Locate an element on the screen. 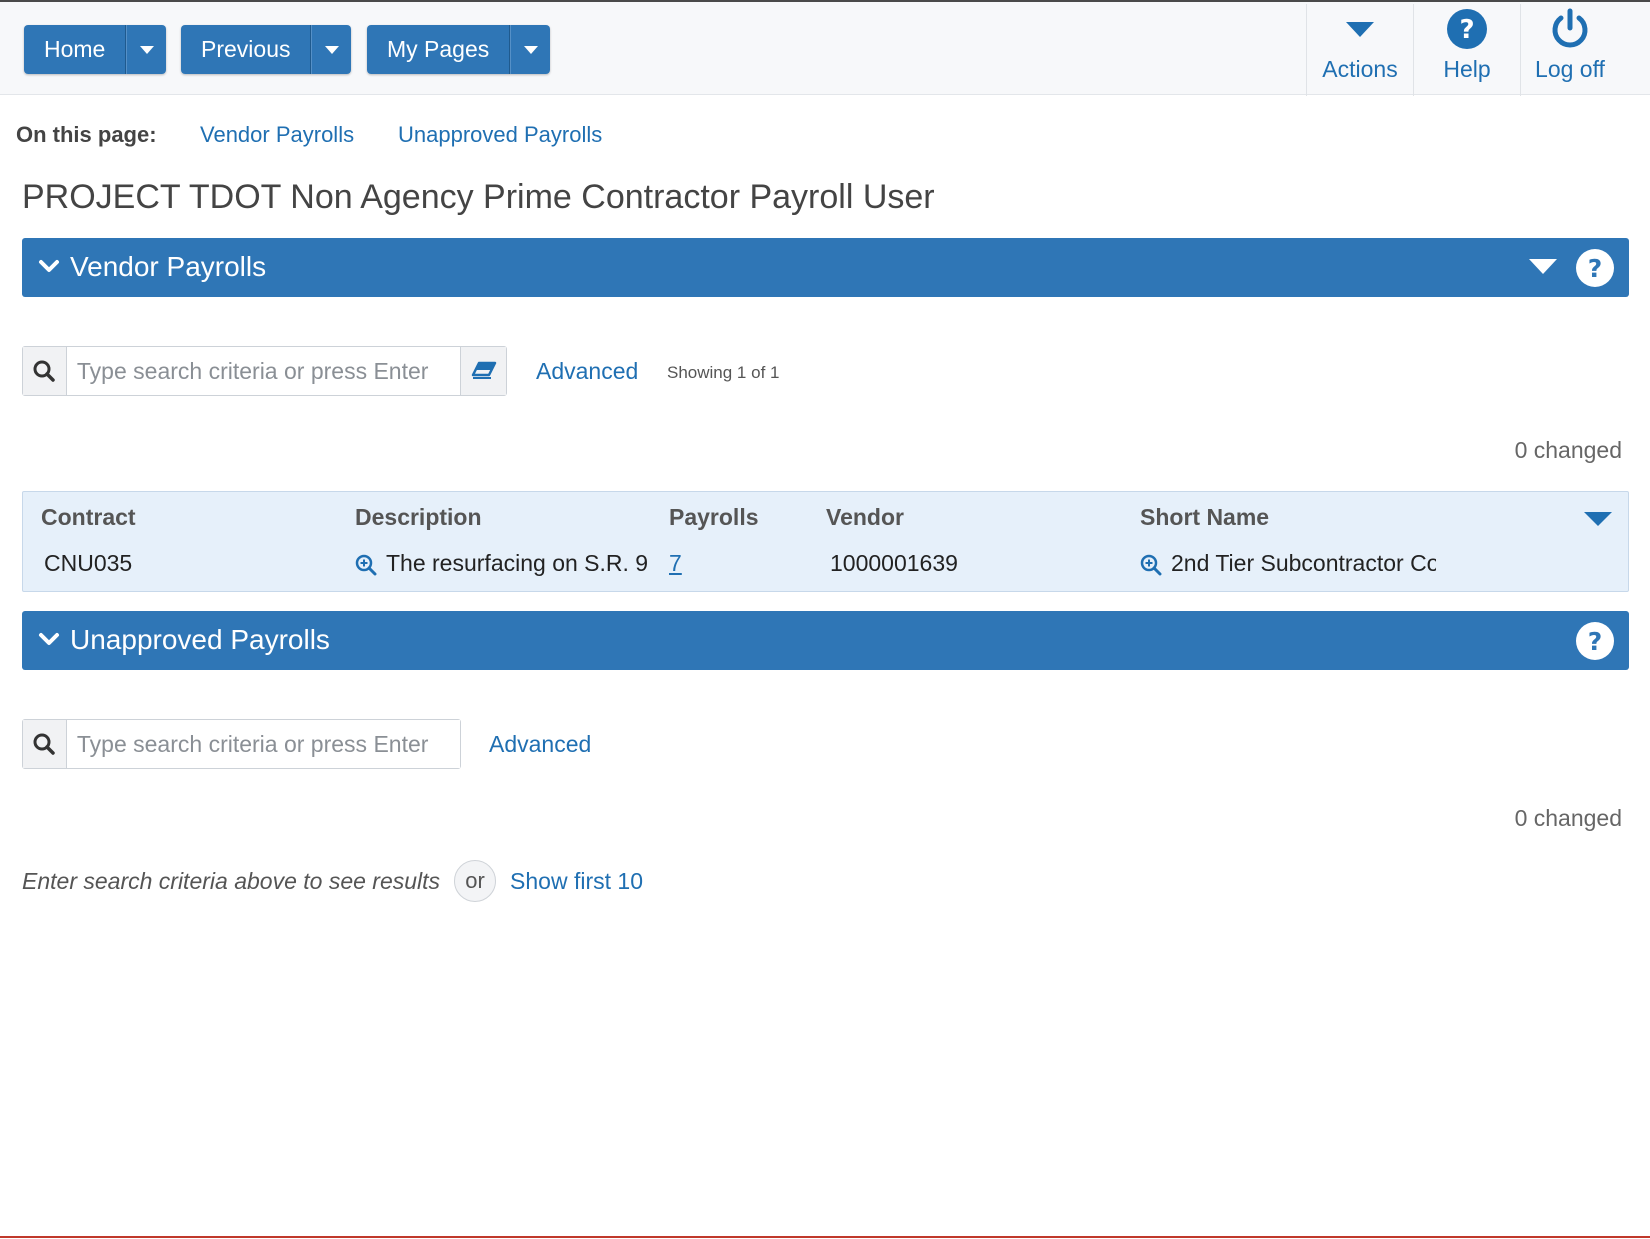 The image size is (1650, 1239). help-menu: ? Help is located at coordinates (1466, 50).